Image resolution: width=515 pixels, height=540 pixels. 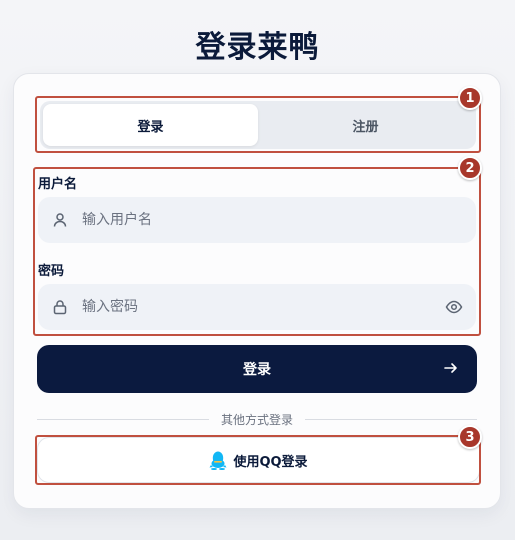 I want to click on tab-register: 注册, so click(x=365, y=125).